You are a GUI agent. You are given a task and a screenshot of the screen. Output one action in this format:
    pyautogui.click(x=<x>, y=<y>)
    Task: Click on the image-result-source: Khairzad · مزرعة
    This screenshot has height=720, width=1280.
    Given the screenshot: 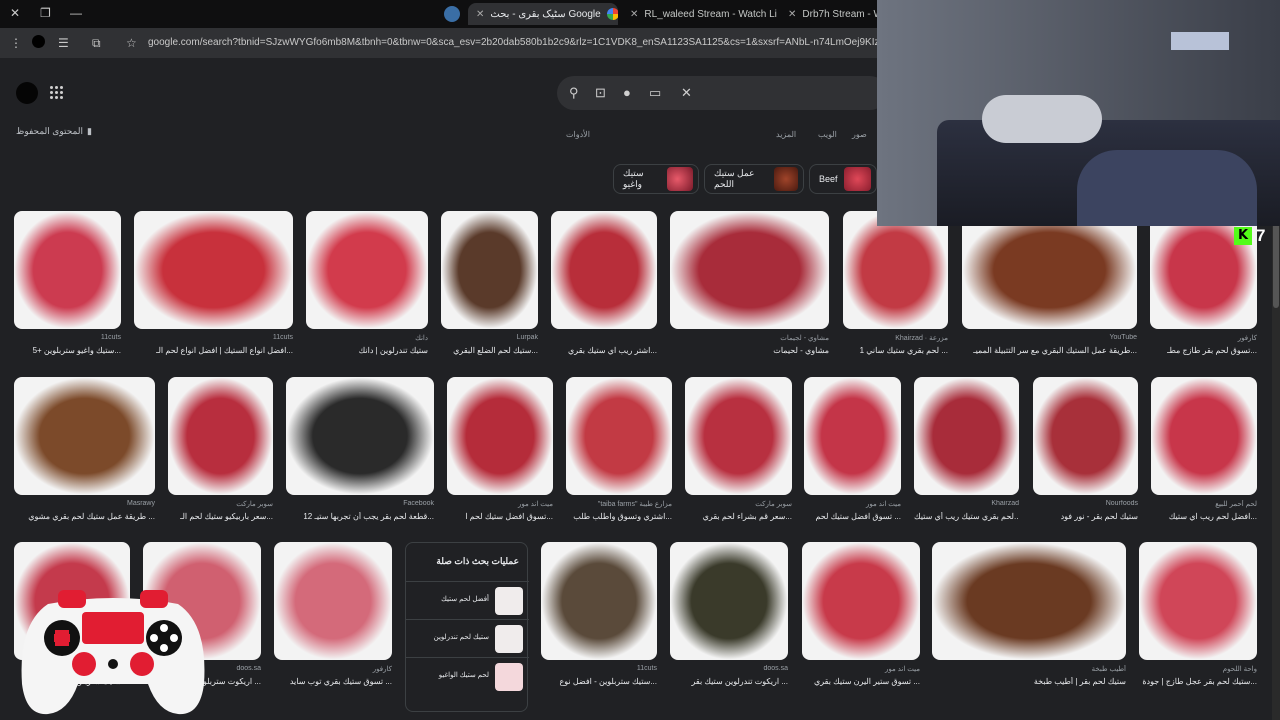 What is the action you would take?
    pyautogui.click(x=895, y=338)
    